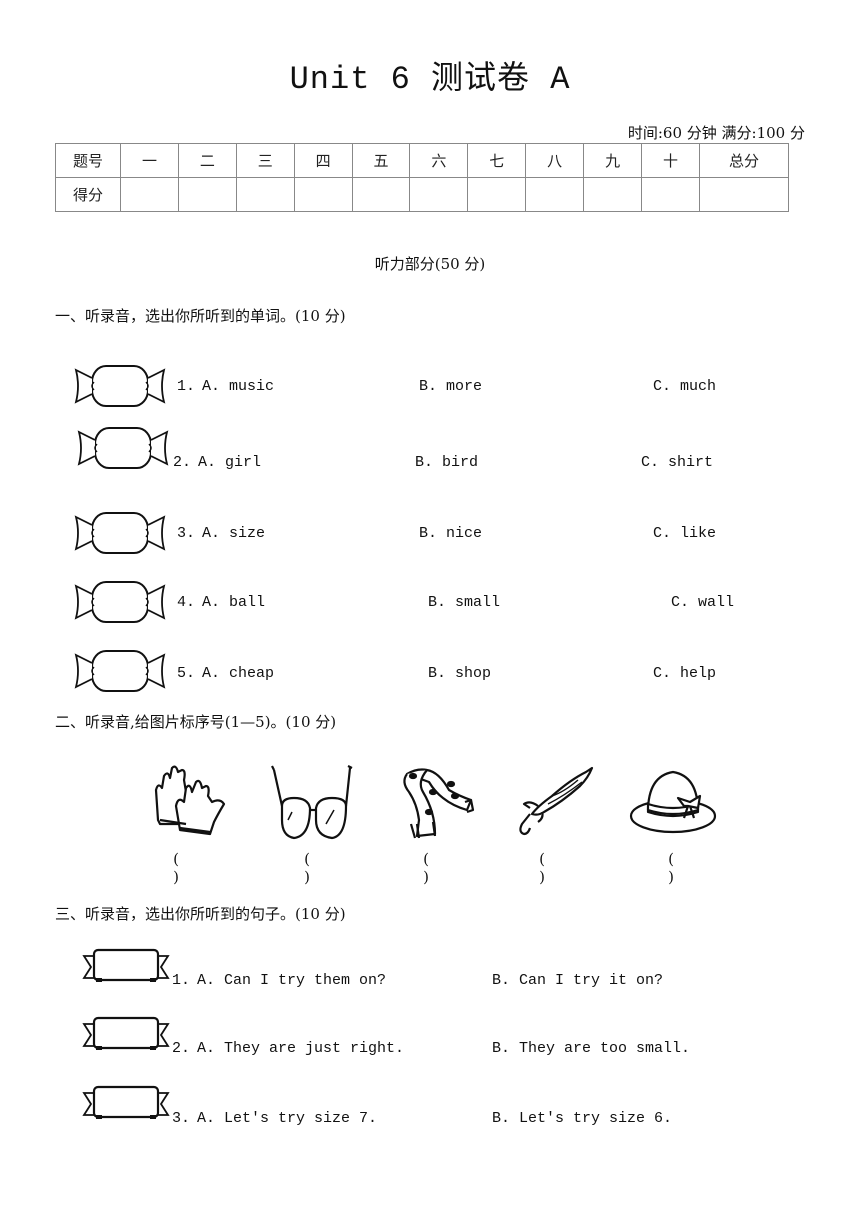 The image size is (860, 1216). Describe the element at coordinates (287, 1118) in the screenshot. I see `option-a: A. Let's try size 7.` at that location.